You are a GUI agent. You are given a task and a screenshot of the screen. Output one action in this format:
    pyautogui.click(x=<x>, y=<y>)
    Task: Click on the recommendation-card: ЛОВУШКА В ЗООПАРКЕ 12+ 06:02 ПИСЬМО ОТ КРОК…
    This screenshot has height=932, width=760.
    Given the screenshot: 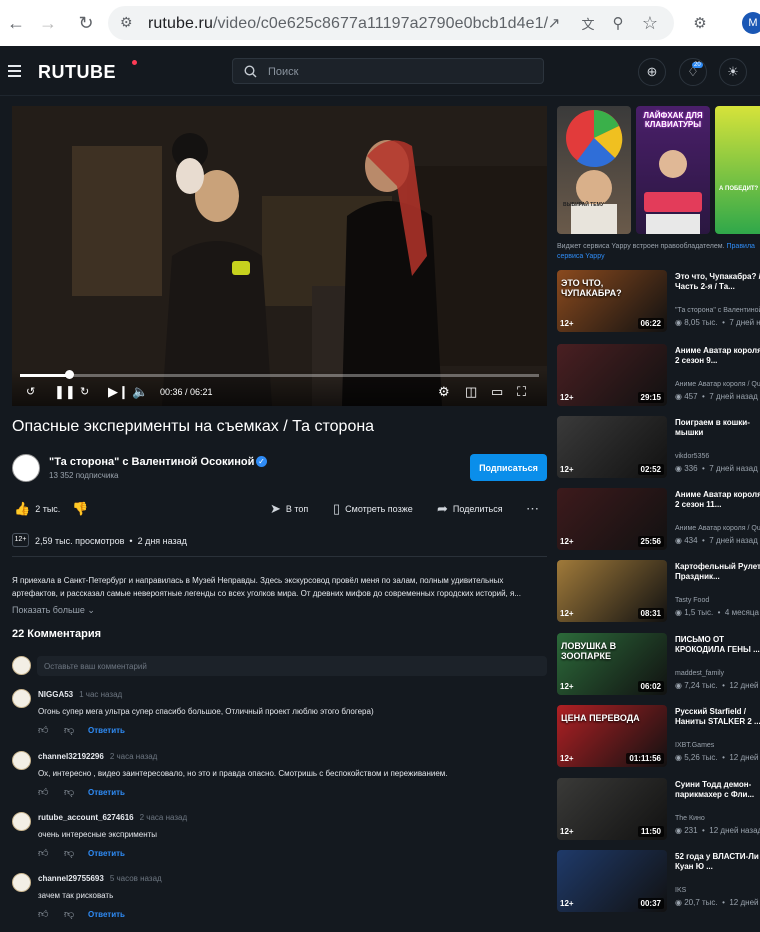 What is the action you would take?
    pyautogui.click(x=658, y=664)
    